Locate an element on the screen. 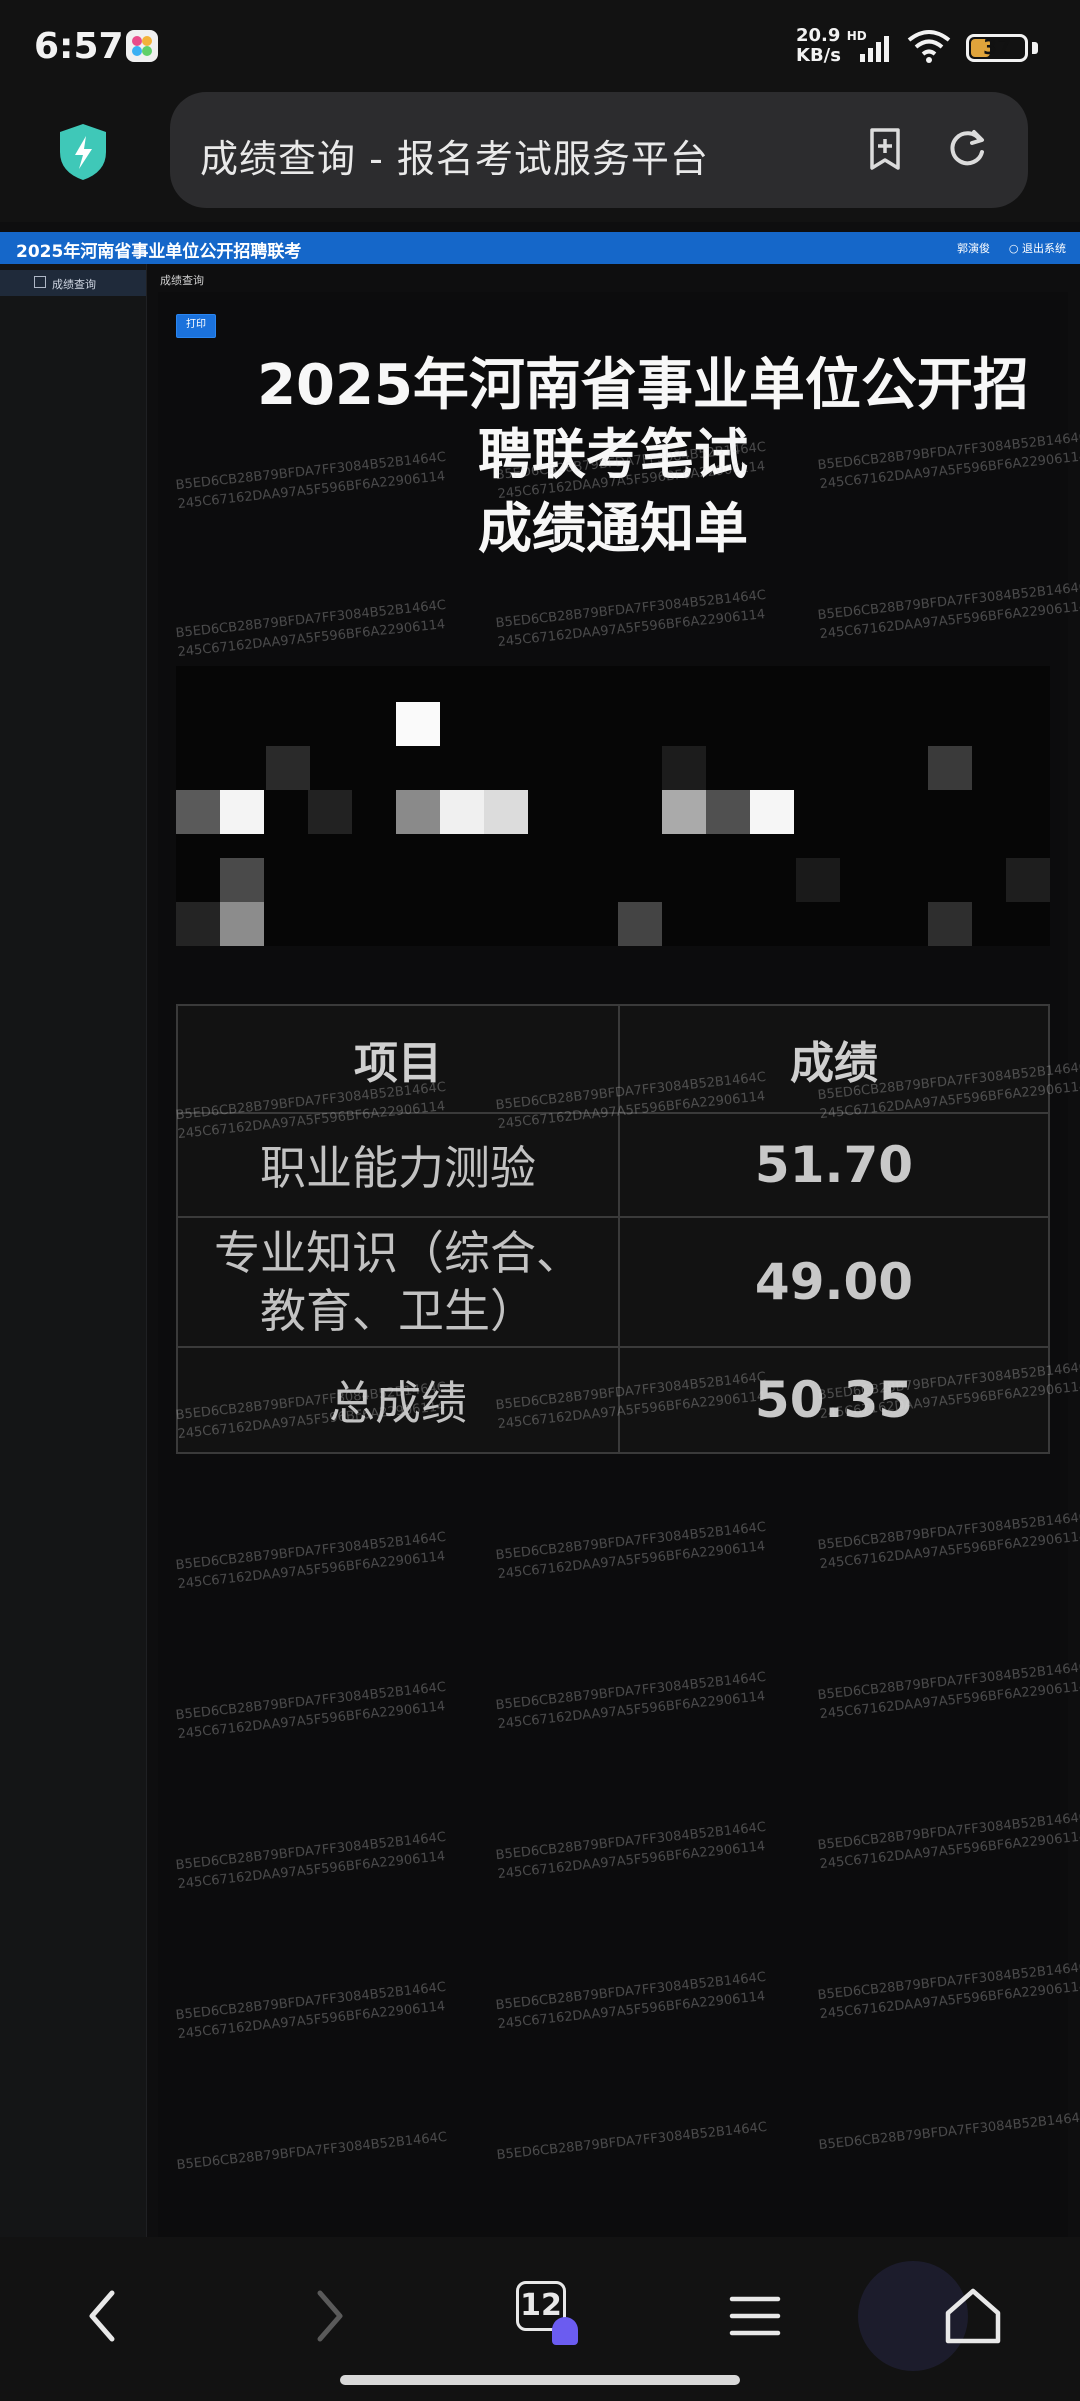  sidebar-item-label: 成绩查询 is located at coordinates (74, 284).